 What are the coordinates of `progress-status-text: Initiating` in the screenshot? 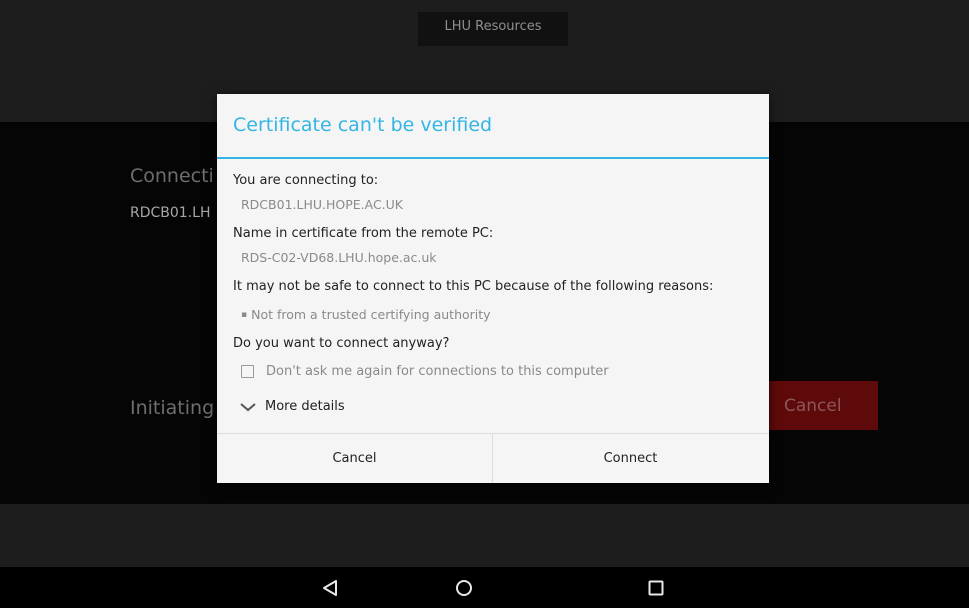 It's located at (172, 408).